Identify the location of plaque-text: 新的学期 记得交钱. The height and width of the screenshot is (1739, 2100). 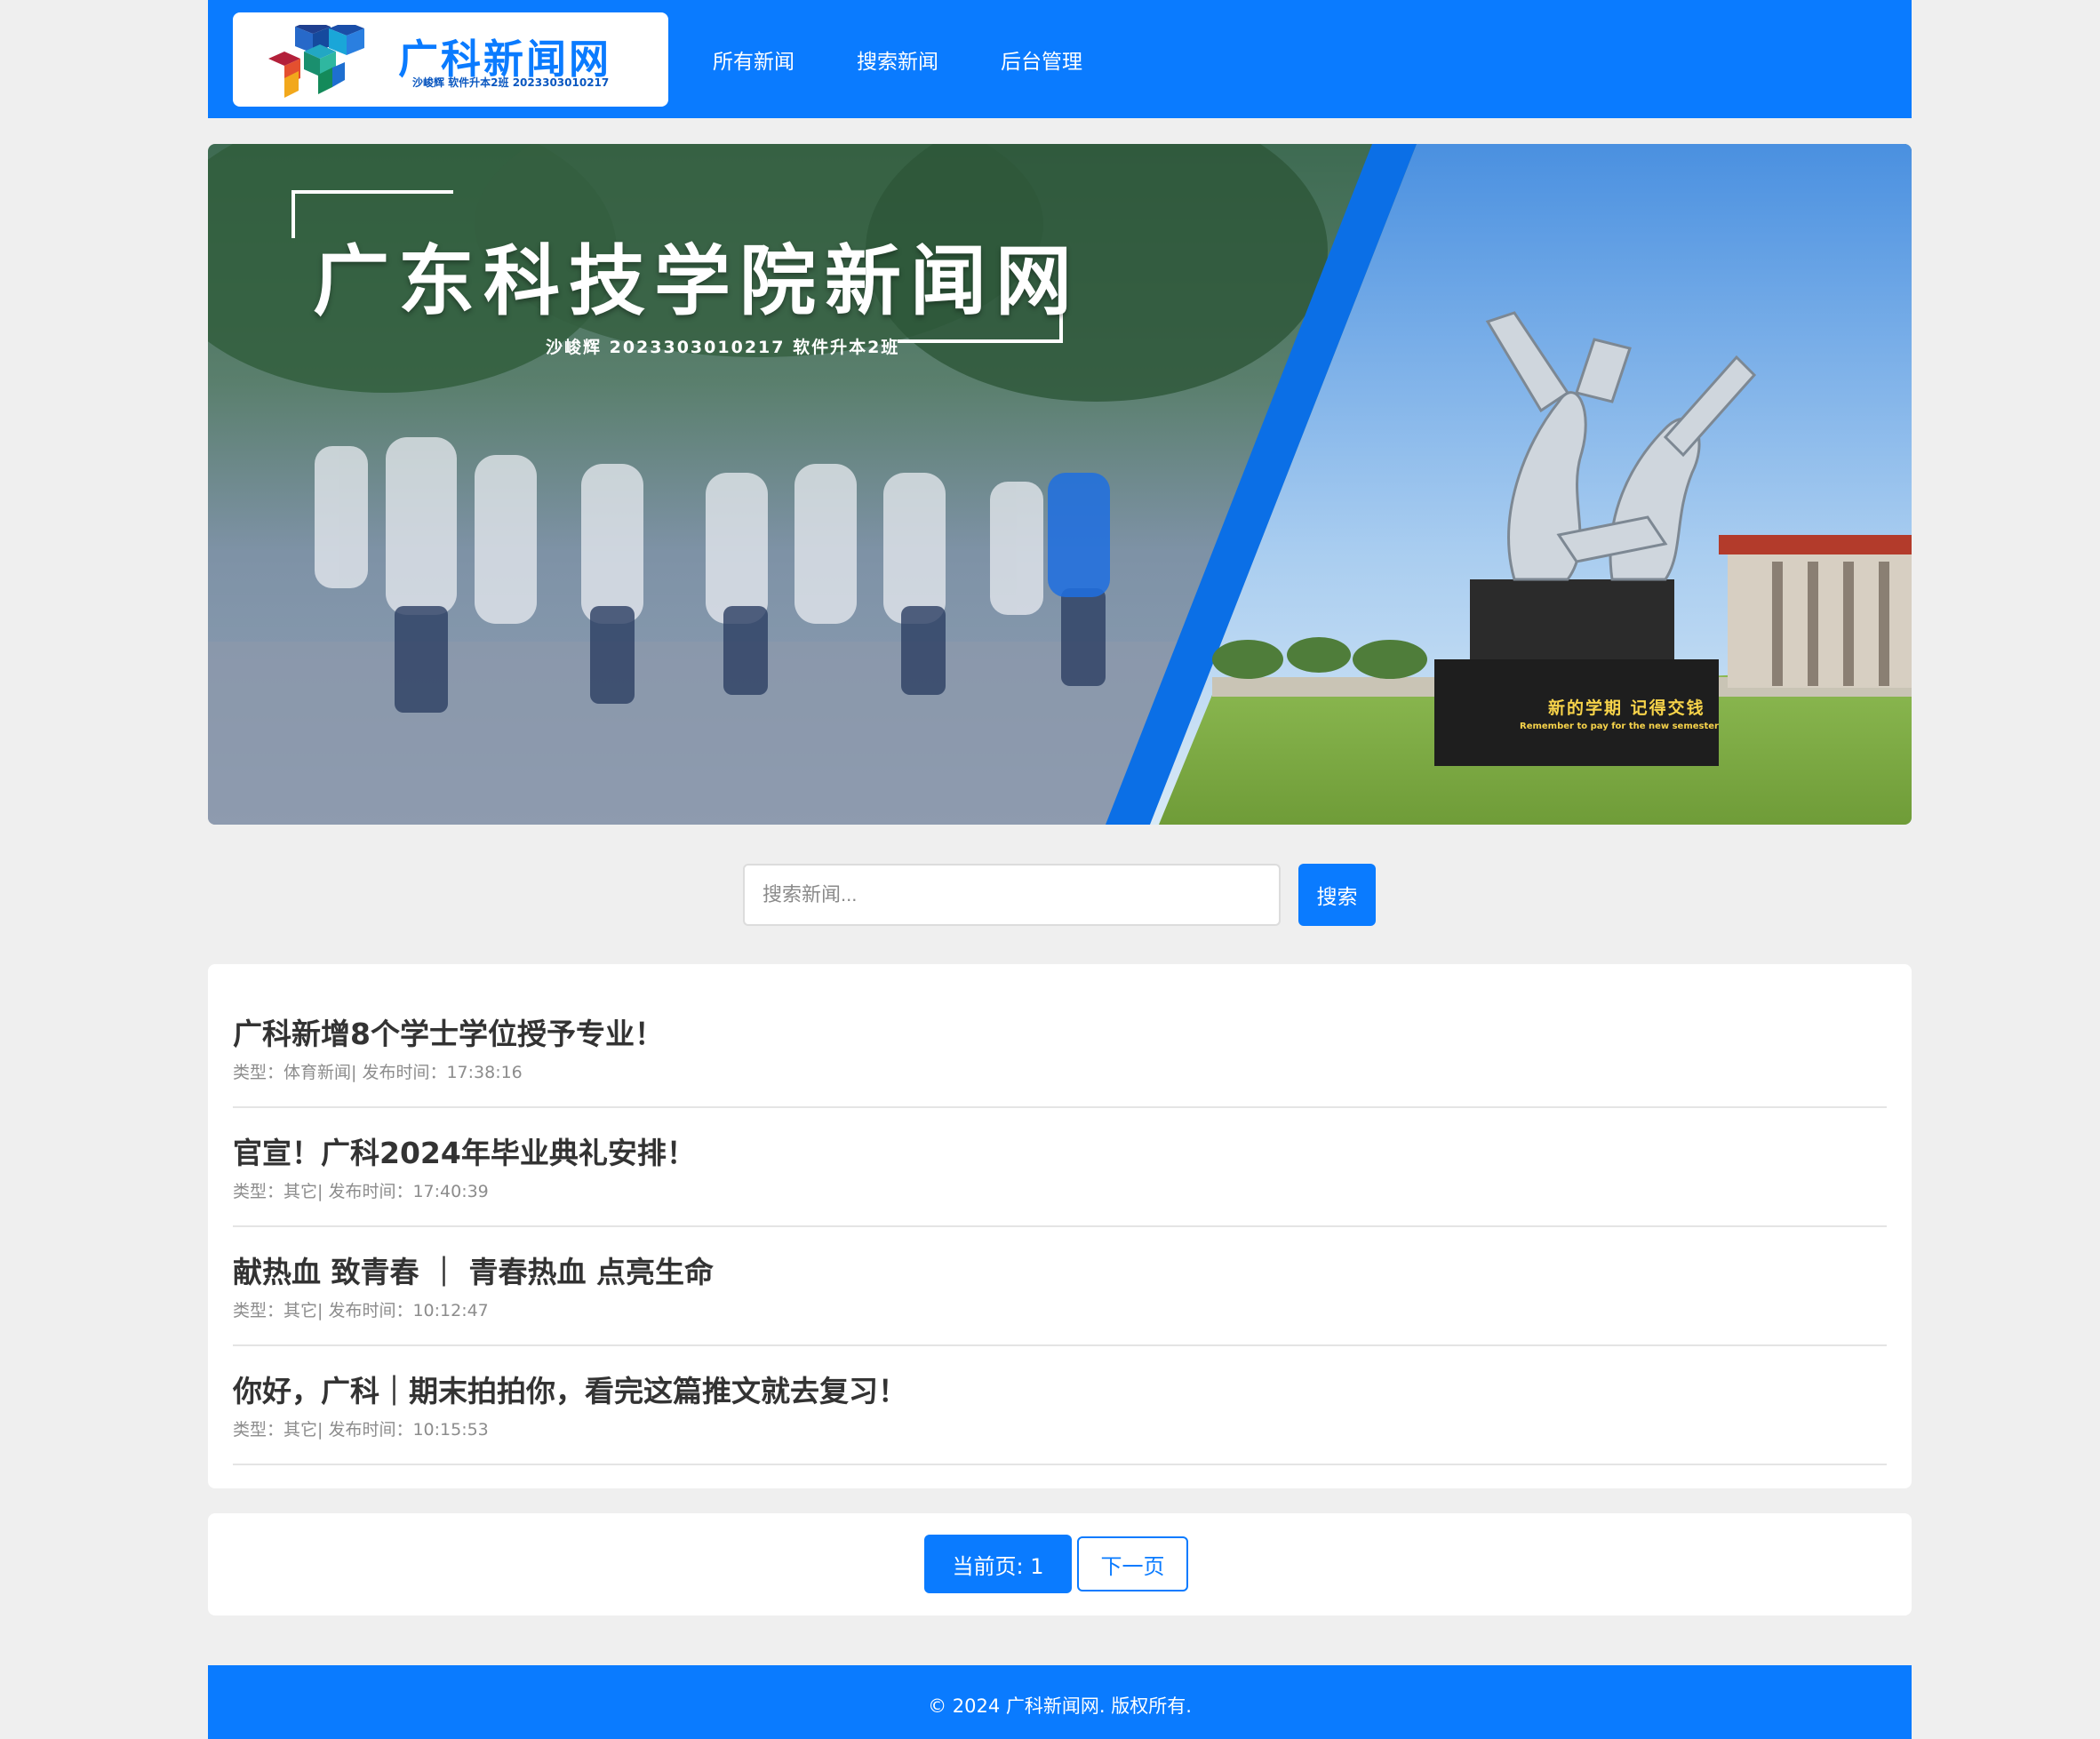
(1626, 708).